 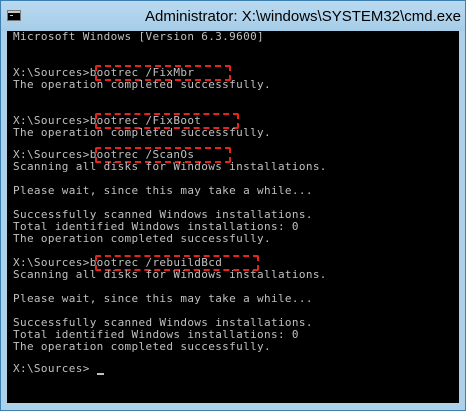 What do you see at coordinates (139, 37) in the screenshot?
I see `version-line: Microsoft Windows [Version 6.3.9600]` at bounding box center [139, 37].